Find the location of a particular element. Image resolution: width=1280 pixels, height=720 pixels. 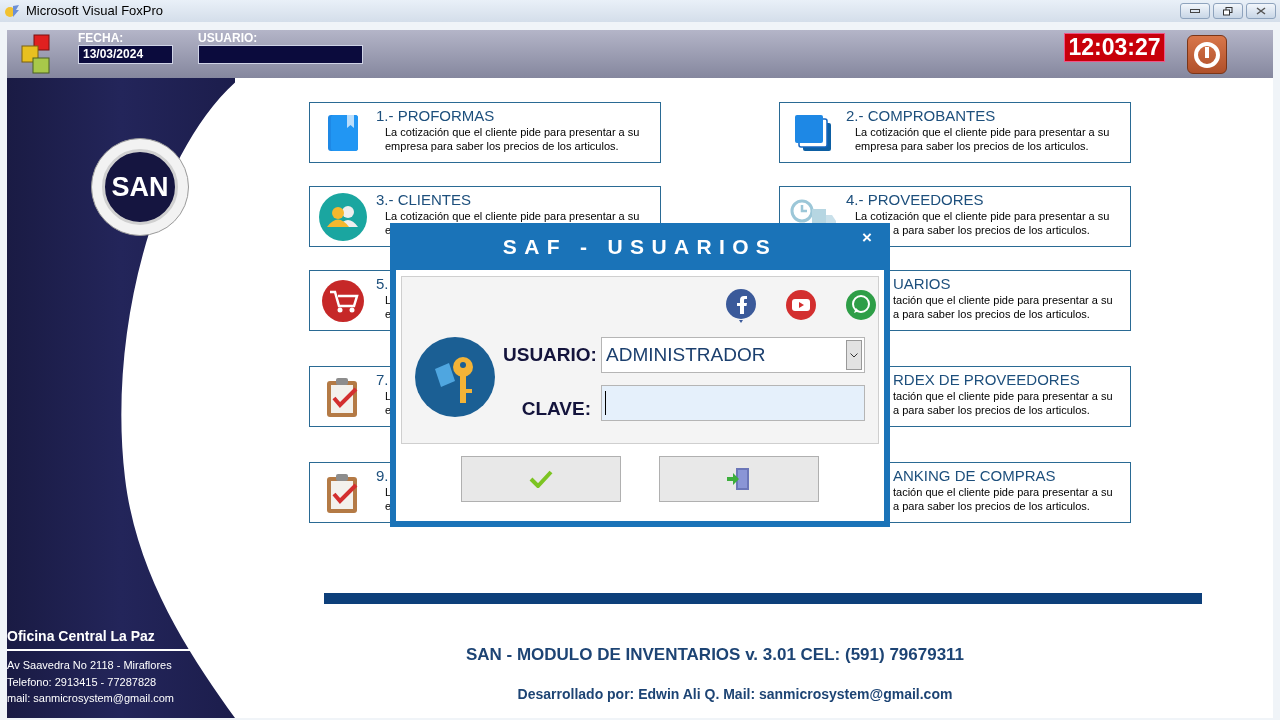

chevron-down-icon is located at coordinates (854, 355).